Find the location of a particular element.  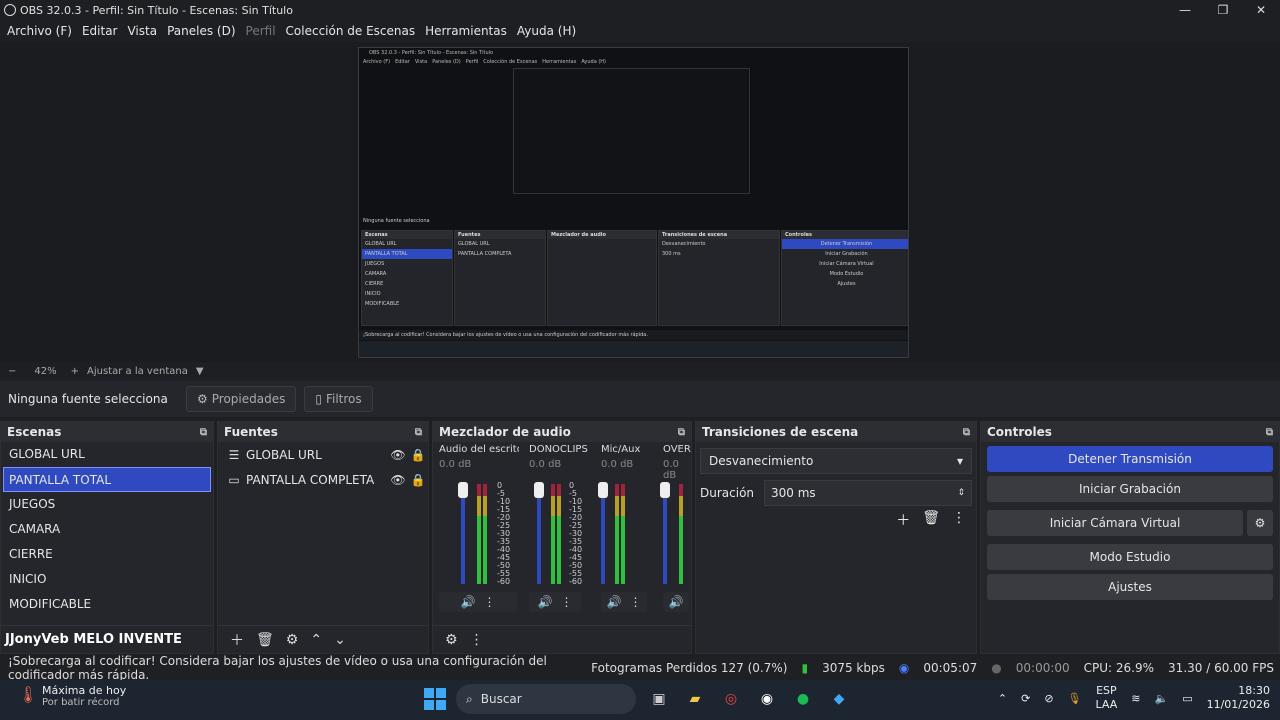

close-button: ✕ is located at coordinates (1261, 10).